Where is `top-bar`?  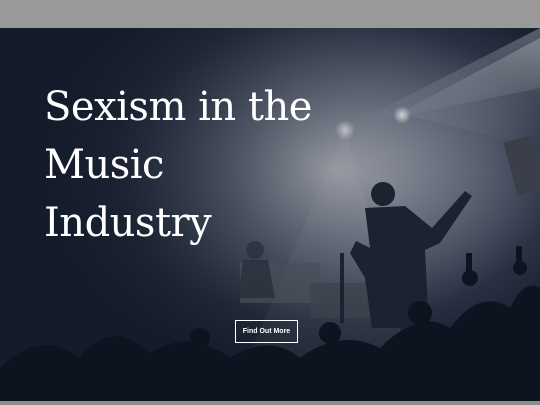
top-bar is located at coordinates (270, 14).